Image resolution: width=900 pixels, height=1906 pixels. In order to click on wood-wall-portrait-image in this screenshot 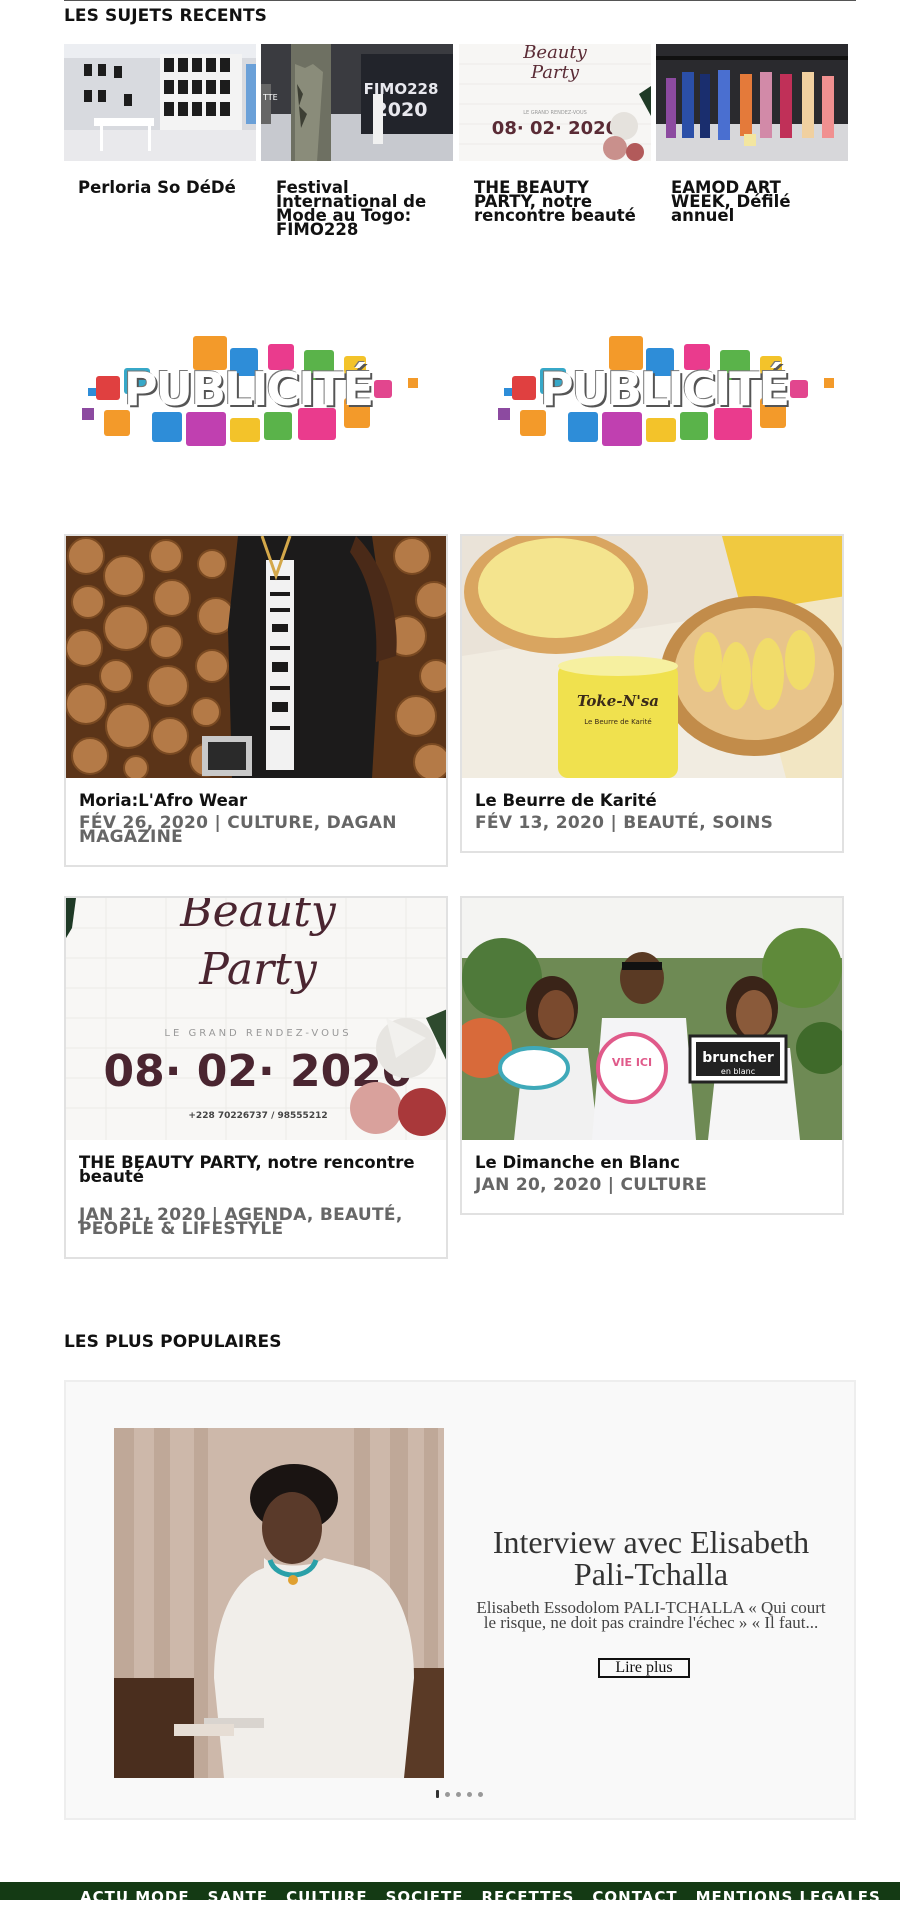, I will do `click(256, 657)`.